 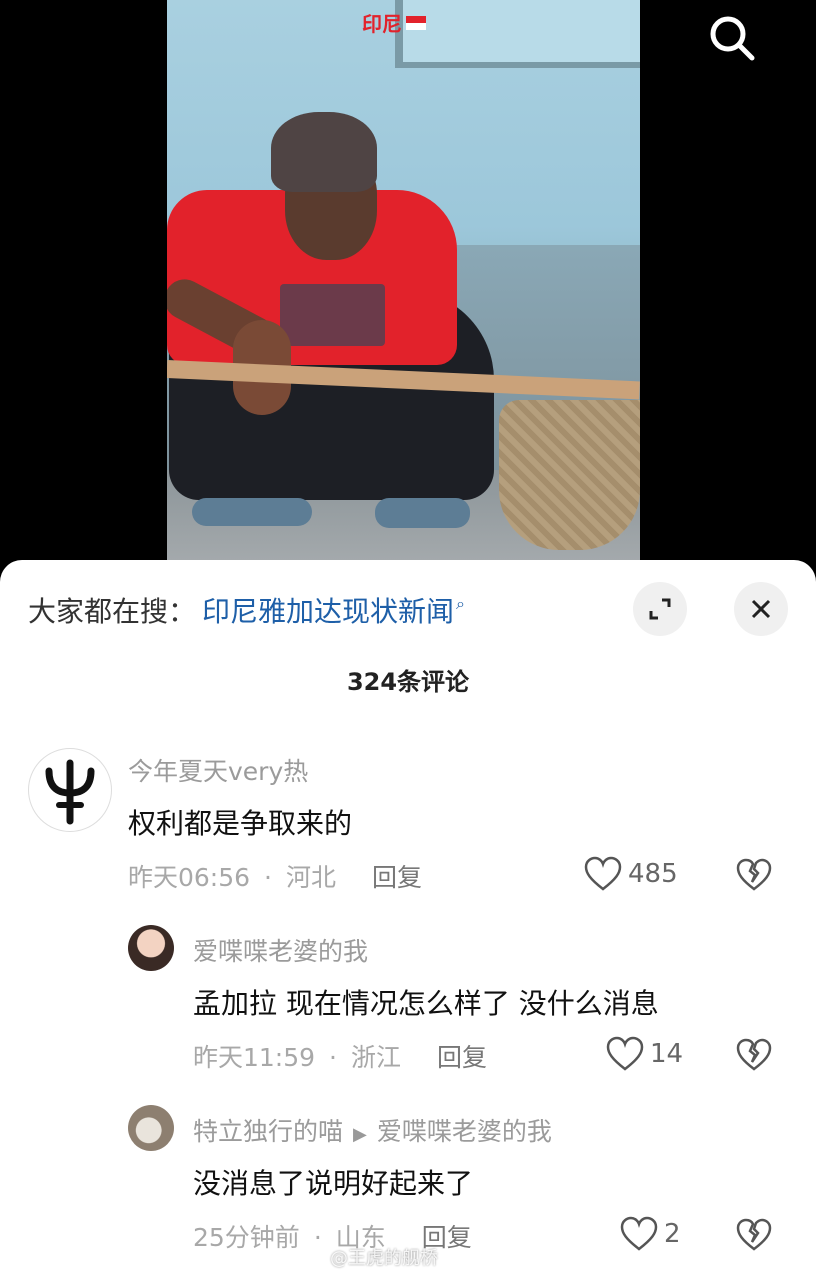 What do you see at coordinates (112, 611) in the screenshot?
I see `search-suggestion-prefix: 大家都在搜：` at bounding box center [112, 611].